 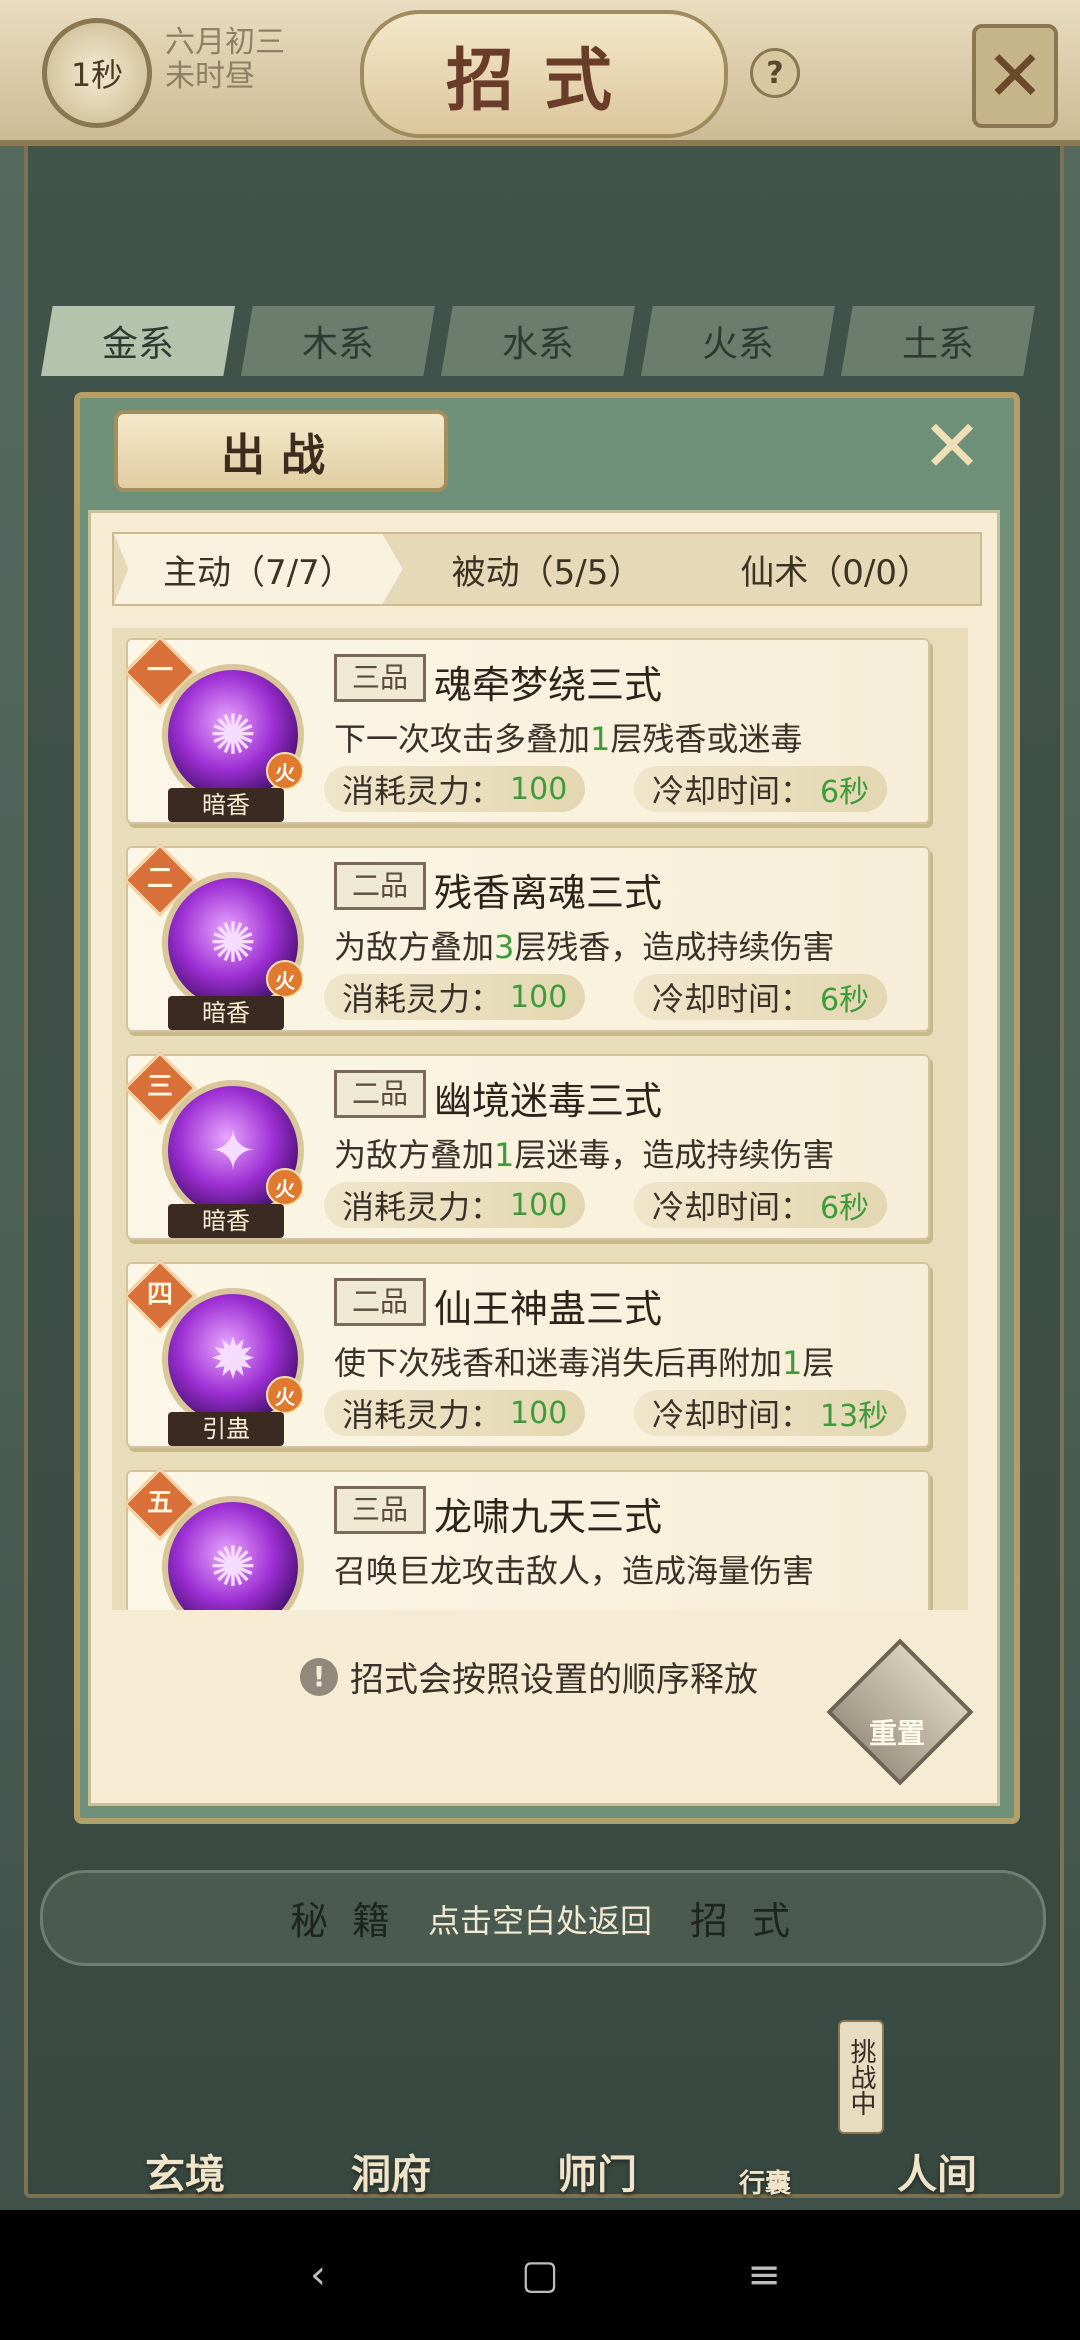 I want to click on page-title: 招式, so click(x=543, y=80).